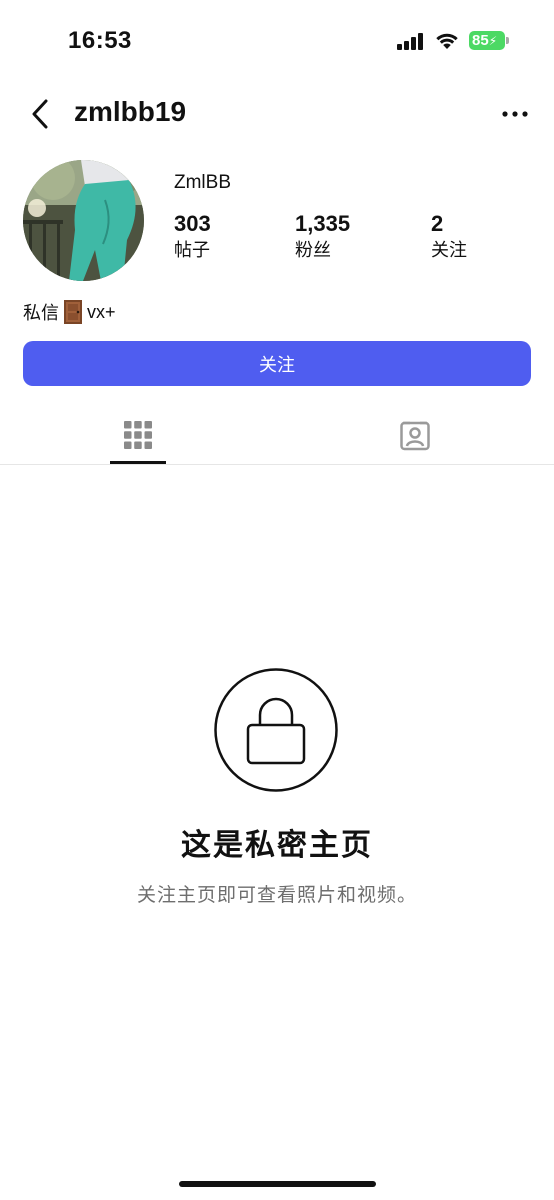 This screenshot has width=554, height=1200. What do you see at coordinates (73, 312) in the screenshot?
I see `door-icon` at bounding box center [73, 312].